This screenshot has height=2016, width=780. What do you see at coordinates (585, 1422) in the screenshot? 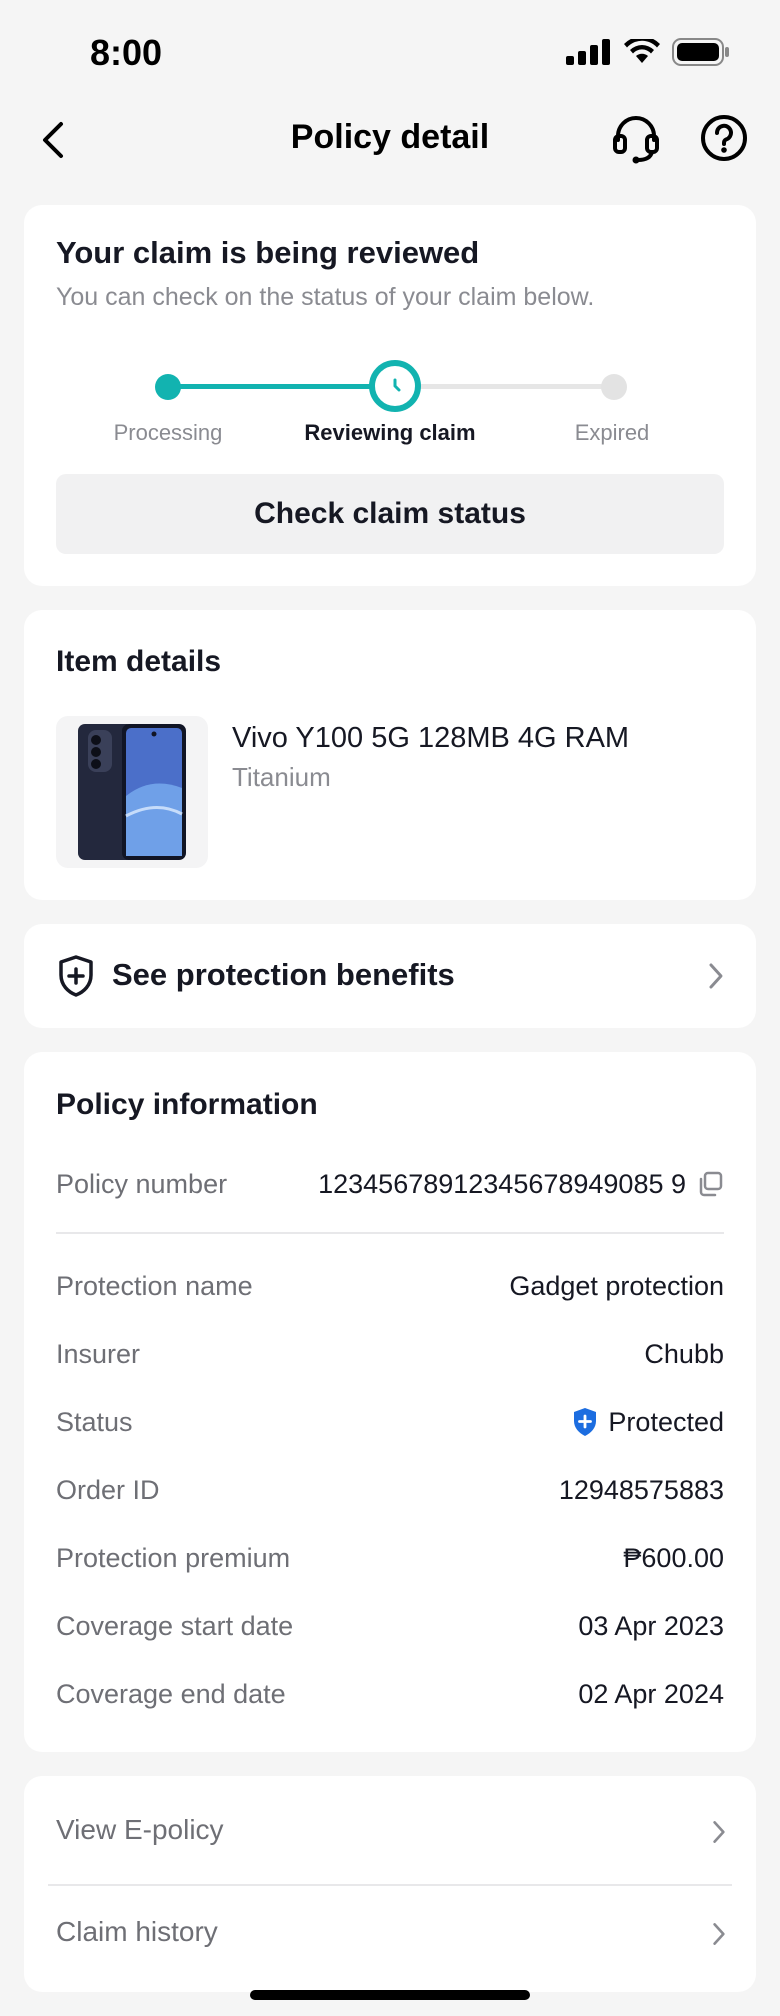
I see `shield-check-icon` at bounding box center [585, 1422].